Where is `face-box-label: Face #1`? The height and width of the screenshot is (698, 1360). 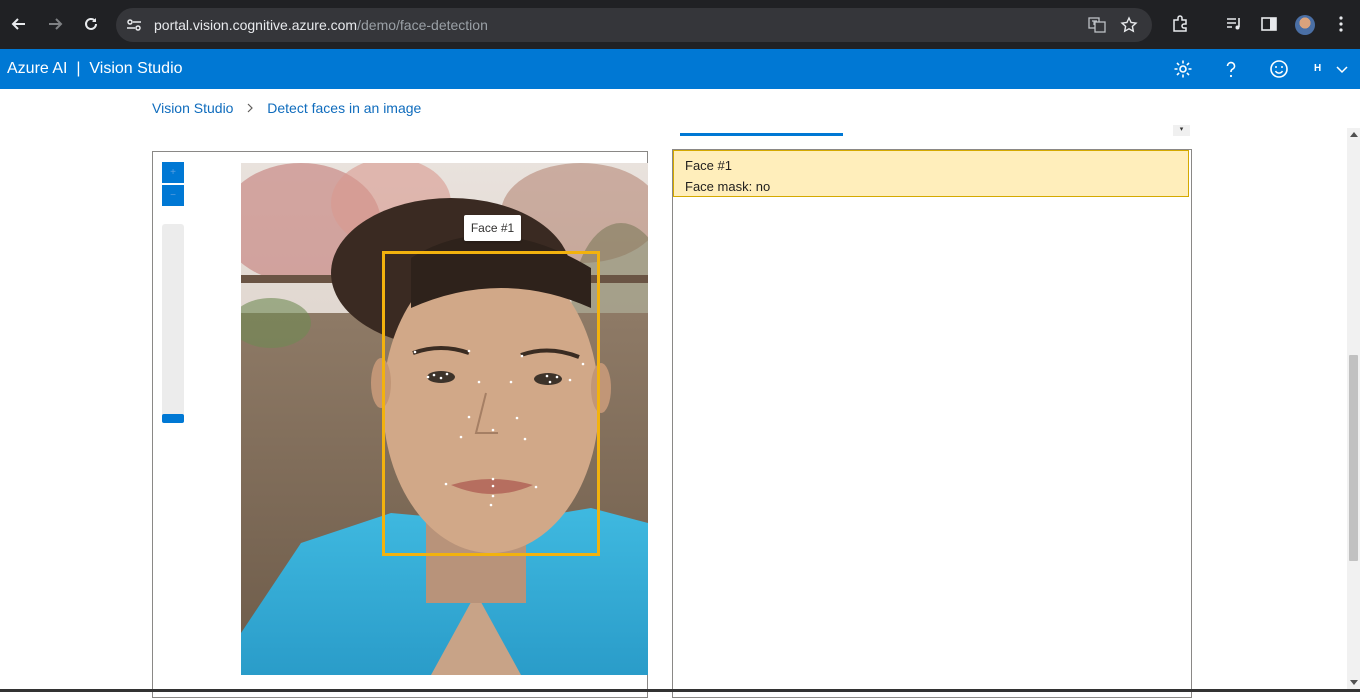
face-box-label: Face #1 is located at coordinates (492, 228).